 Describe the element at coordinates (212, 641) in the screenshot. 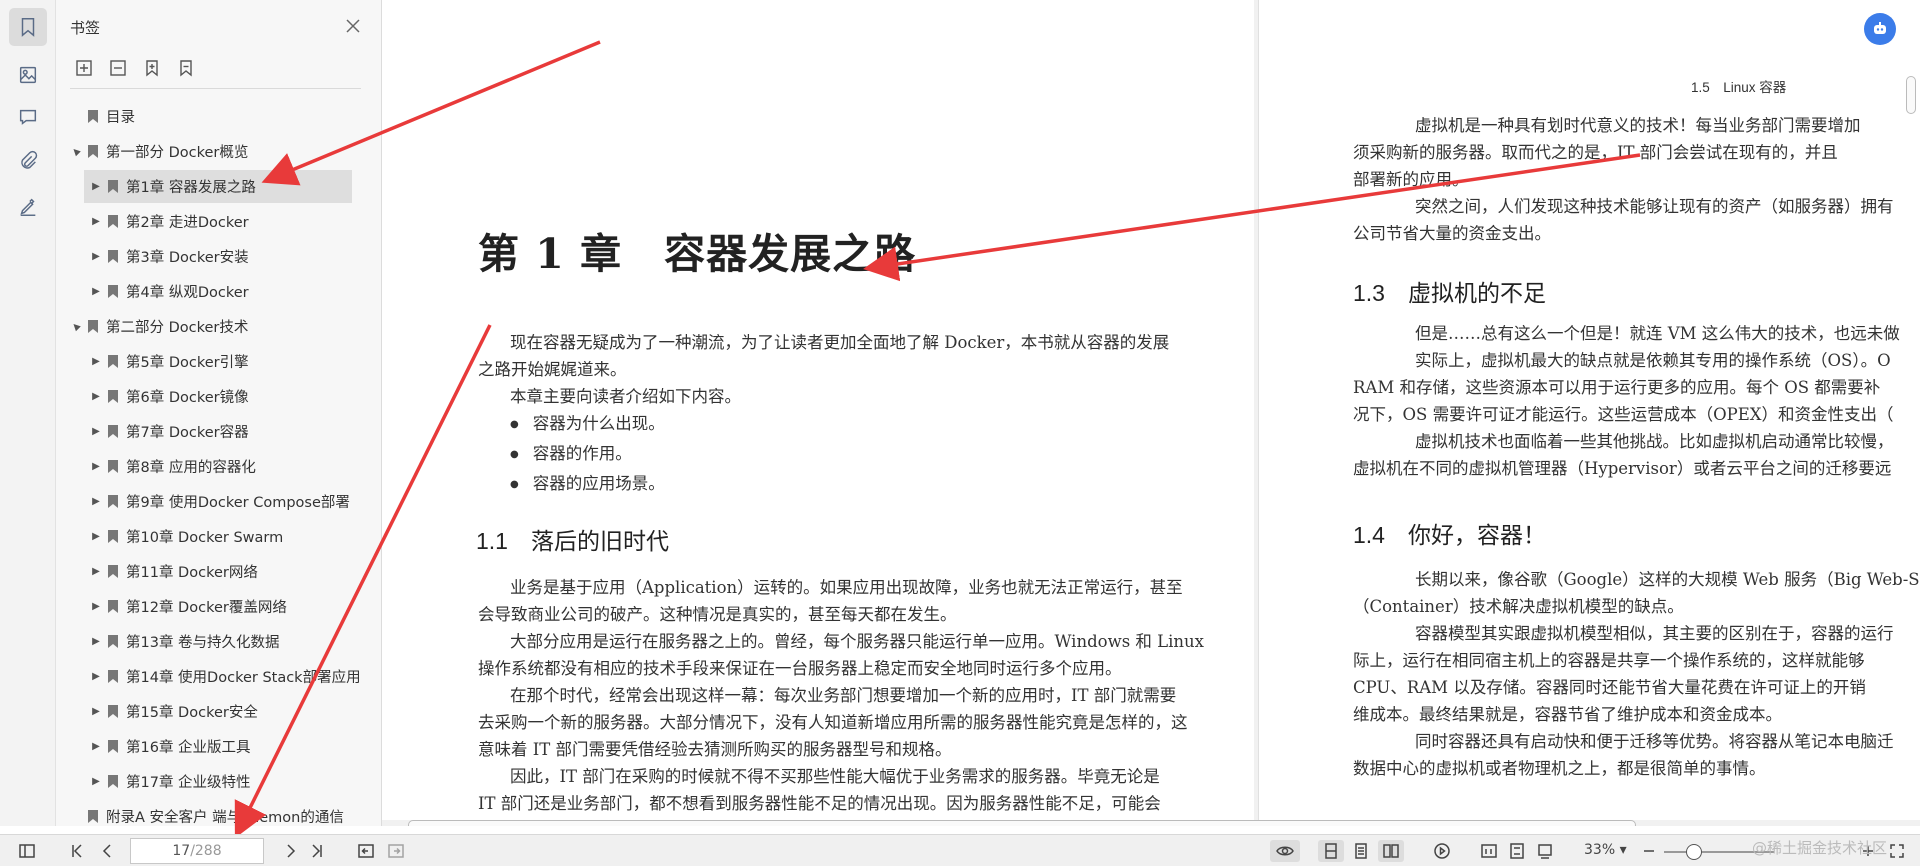

I see `bookmark-item: ▶ 第13章 卷与持久化数据` at that location.